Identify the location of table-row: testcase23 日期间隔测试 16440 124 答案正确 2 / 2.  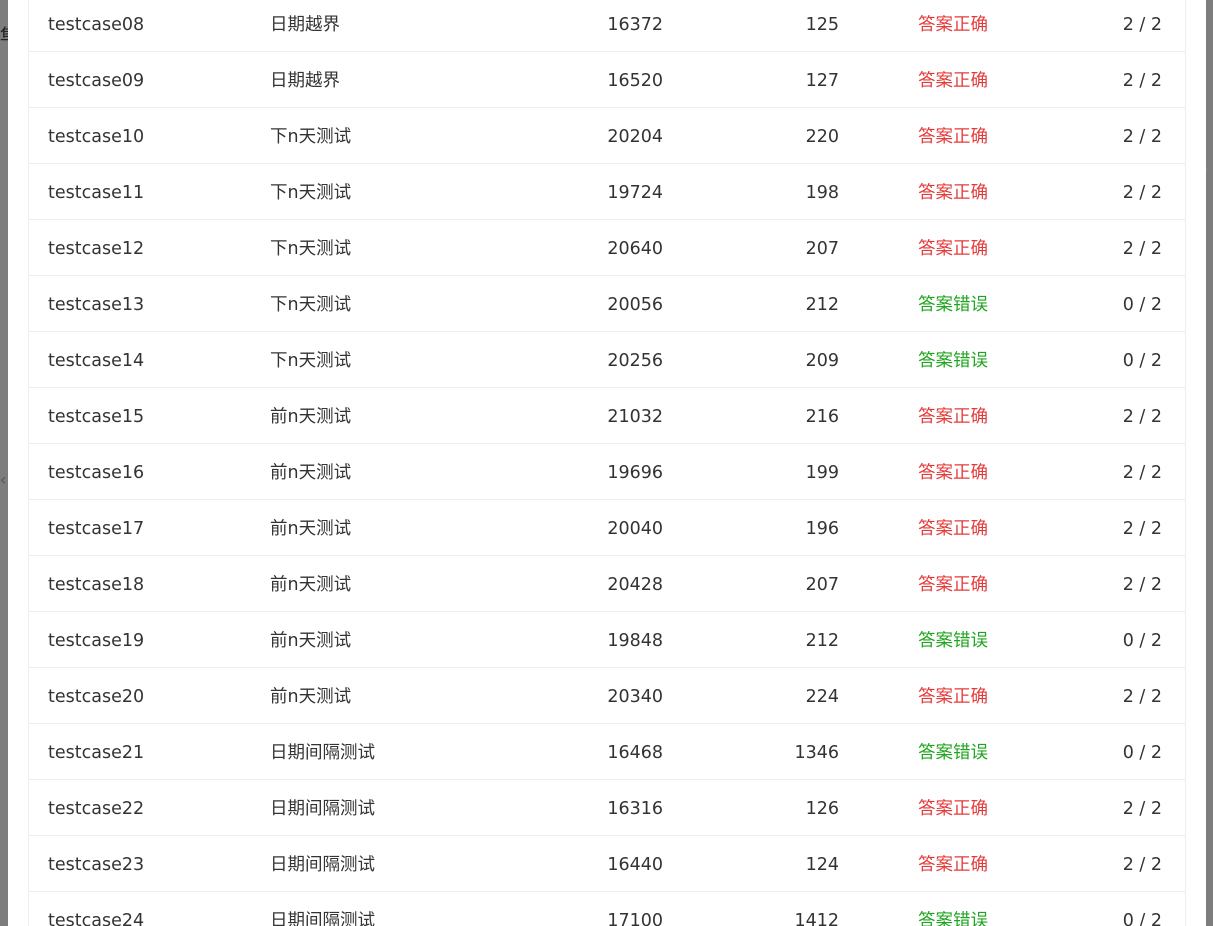
(607, 864).